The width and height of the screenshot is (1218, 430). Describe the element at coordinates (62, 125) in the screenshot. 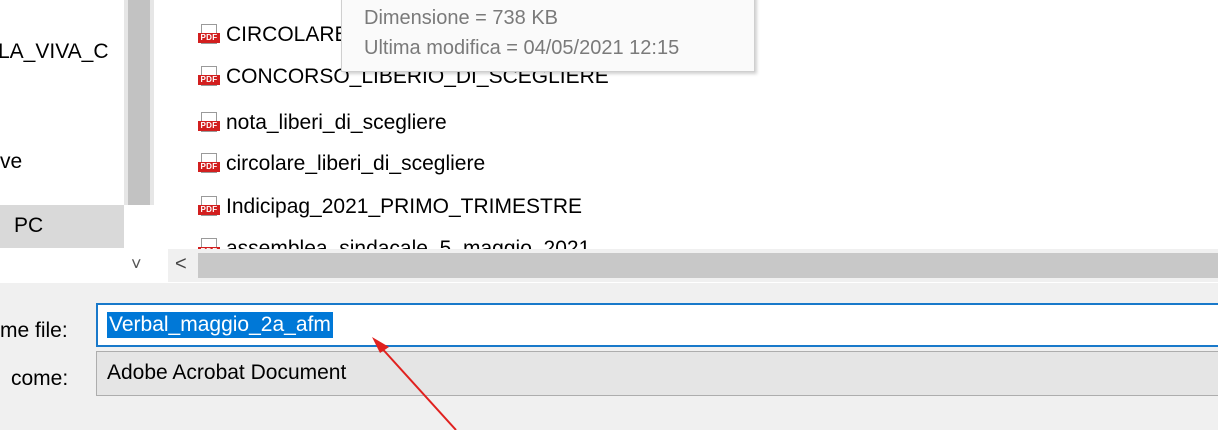

I see `navigation-pane: LA_VIVA_C ve PC` at that location.